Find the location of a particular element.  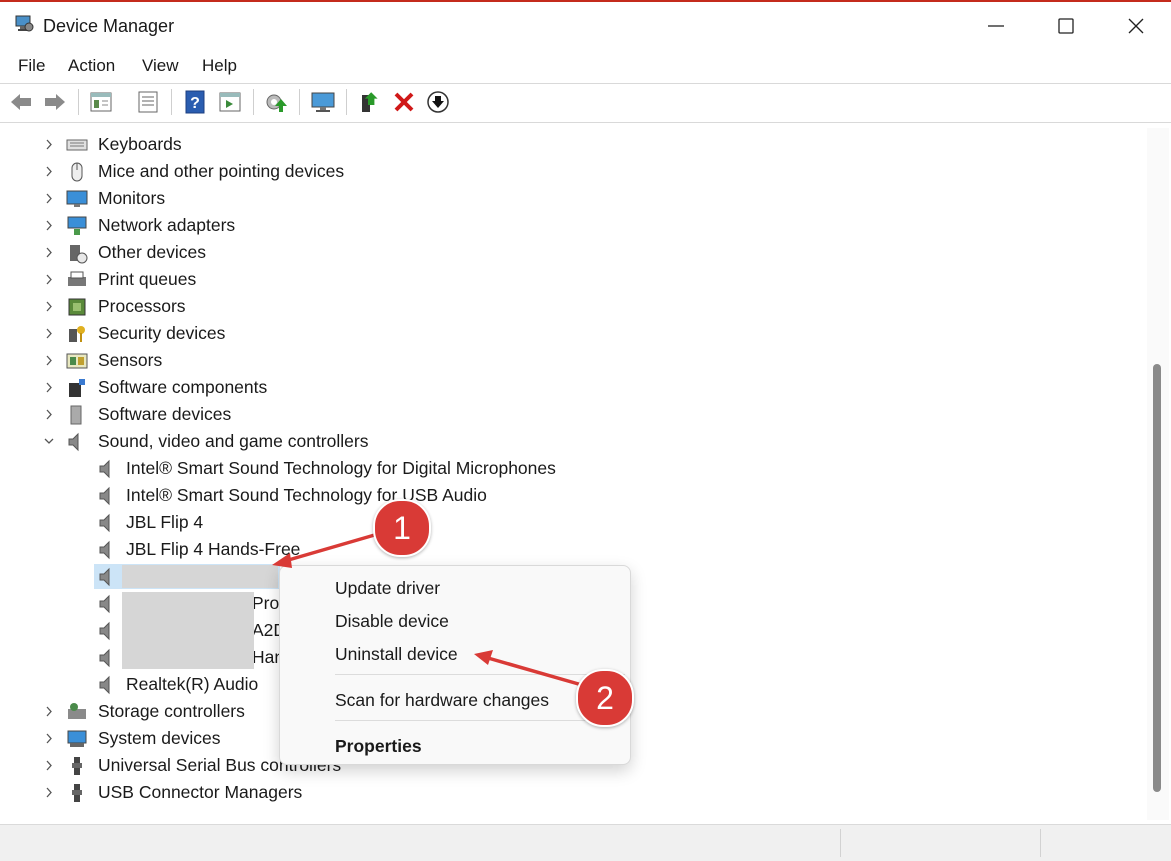

properties-icon is located at coordinates (148, 102).